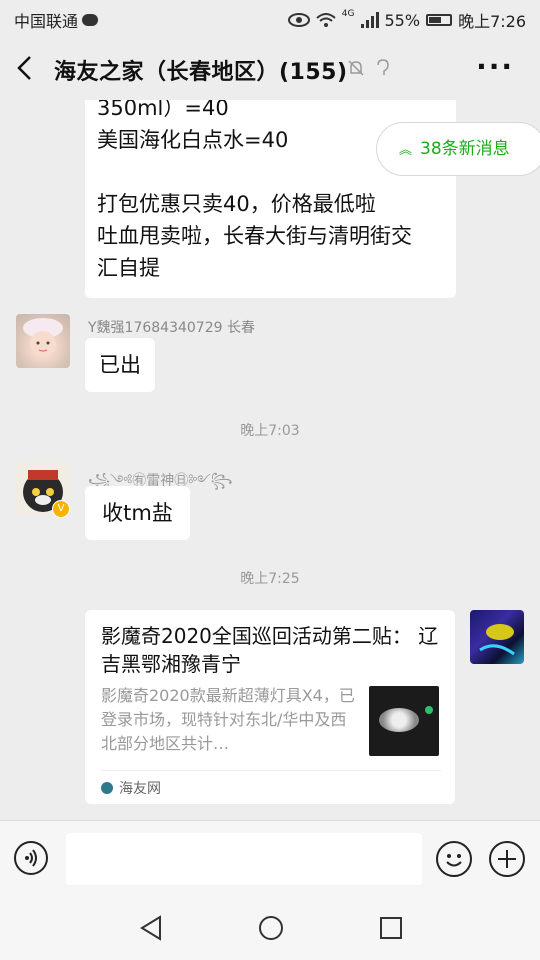 This screenshot has height=960, width=540. I want to click on more-options-button: ···, so click(495, 66).